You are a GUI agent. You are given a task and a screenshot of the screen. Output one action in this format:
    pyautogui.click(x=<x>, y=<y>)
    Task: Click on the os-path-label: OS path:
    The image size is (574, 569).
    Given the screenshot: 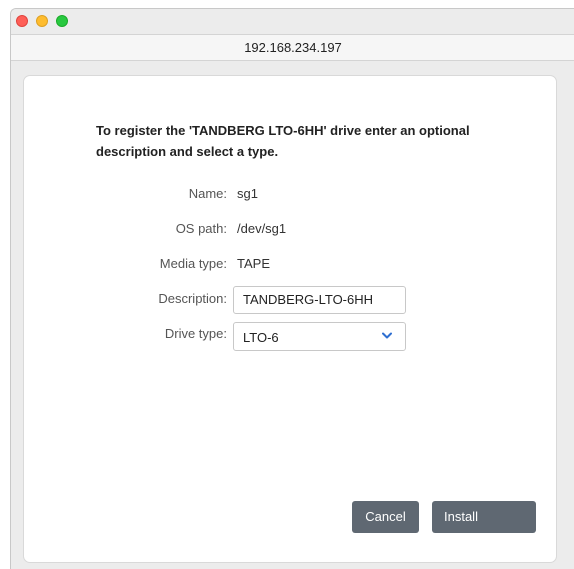 What is the action you would take?
    pyautogui.click(x=201, y=228)
    